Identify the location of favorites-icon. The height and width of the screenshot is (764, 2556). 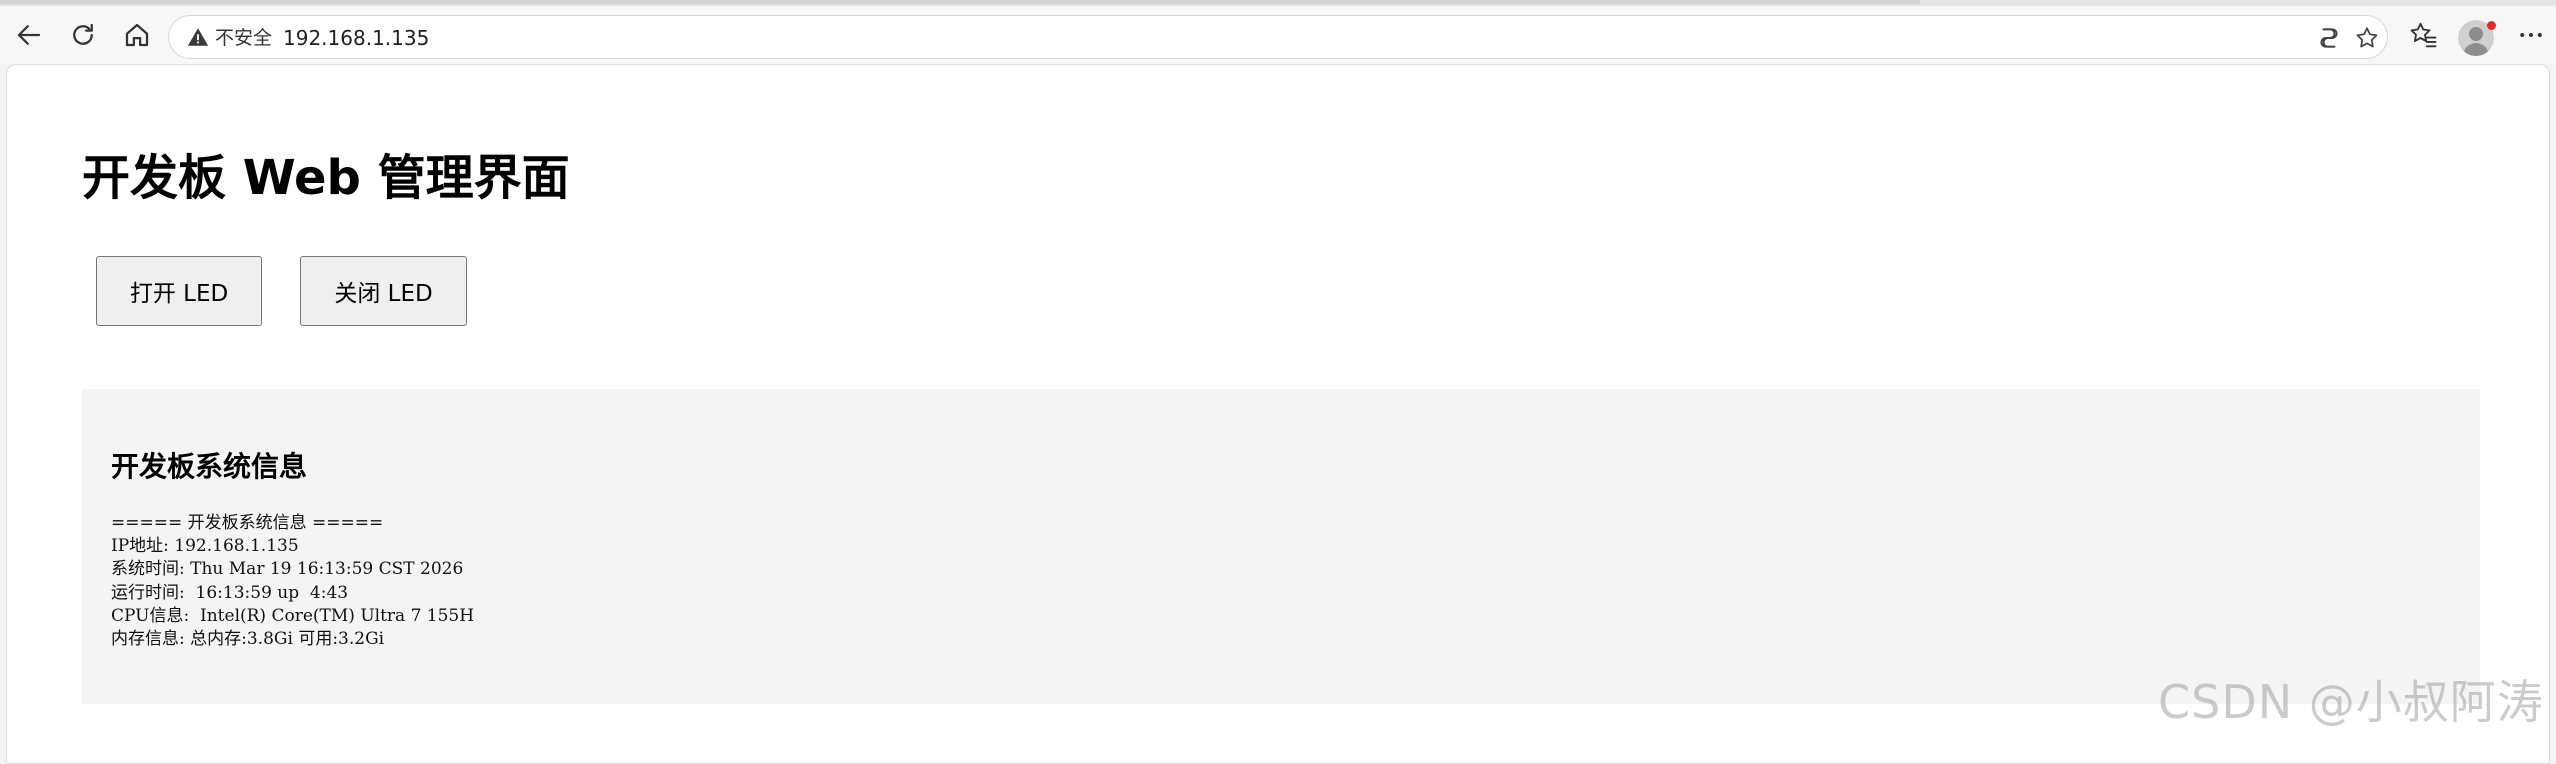
(2423, 35).